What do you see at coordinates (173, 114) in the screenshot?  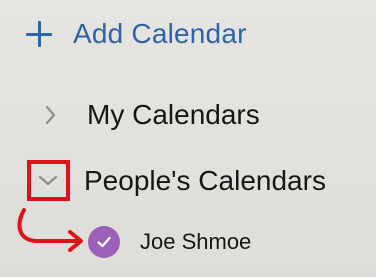 I see `my-calendars-label: My Calendars` at bounding box center [173, 114].